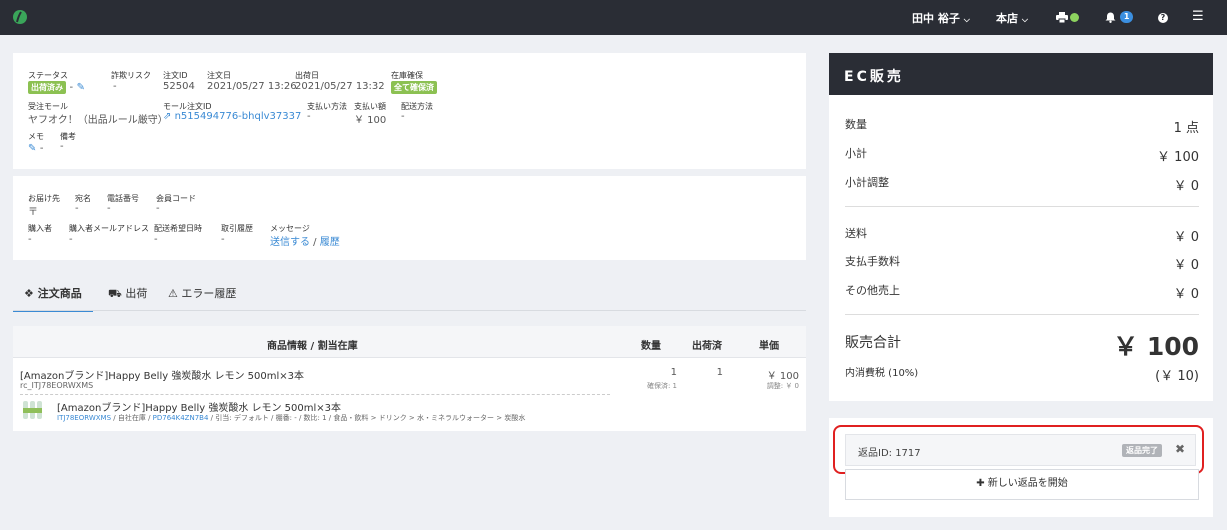 The height and width of the screenshot is (530, 1227). Describe the element at coordinates (1186, 294) in the screenshot. I see `other-sales-value: ￥ 0` at that location.